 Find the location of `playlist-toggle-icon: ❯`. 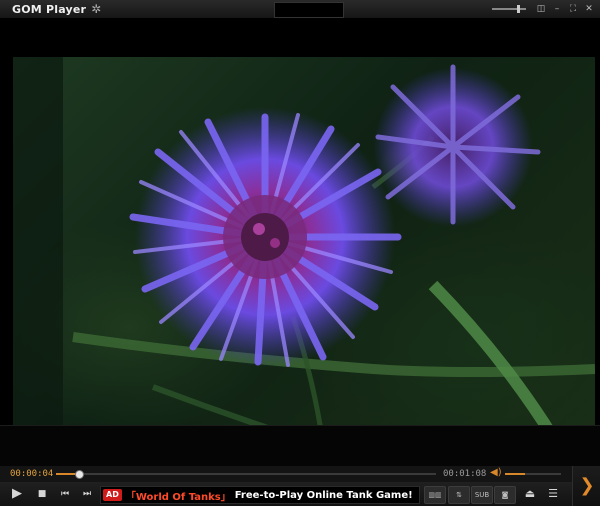

playlist-toggle-icon: ❯ is located at coordinates (586, 486).